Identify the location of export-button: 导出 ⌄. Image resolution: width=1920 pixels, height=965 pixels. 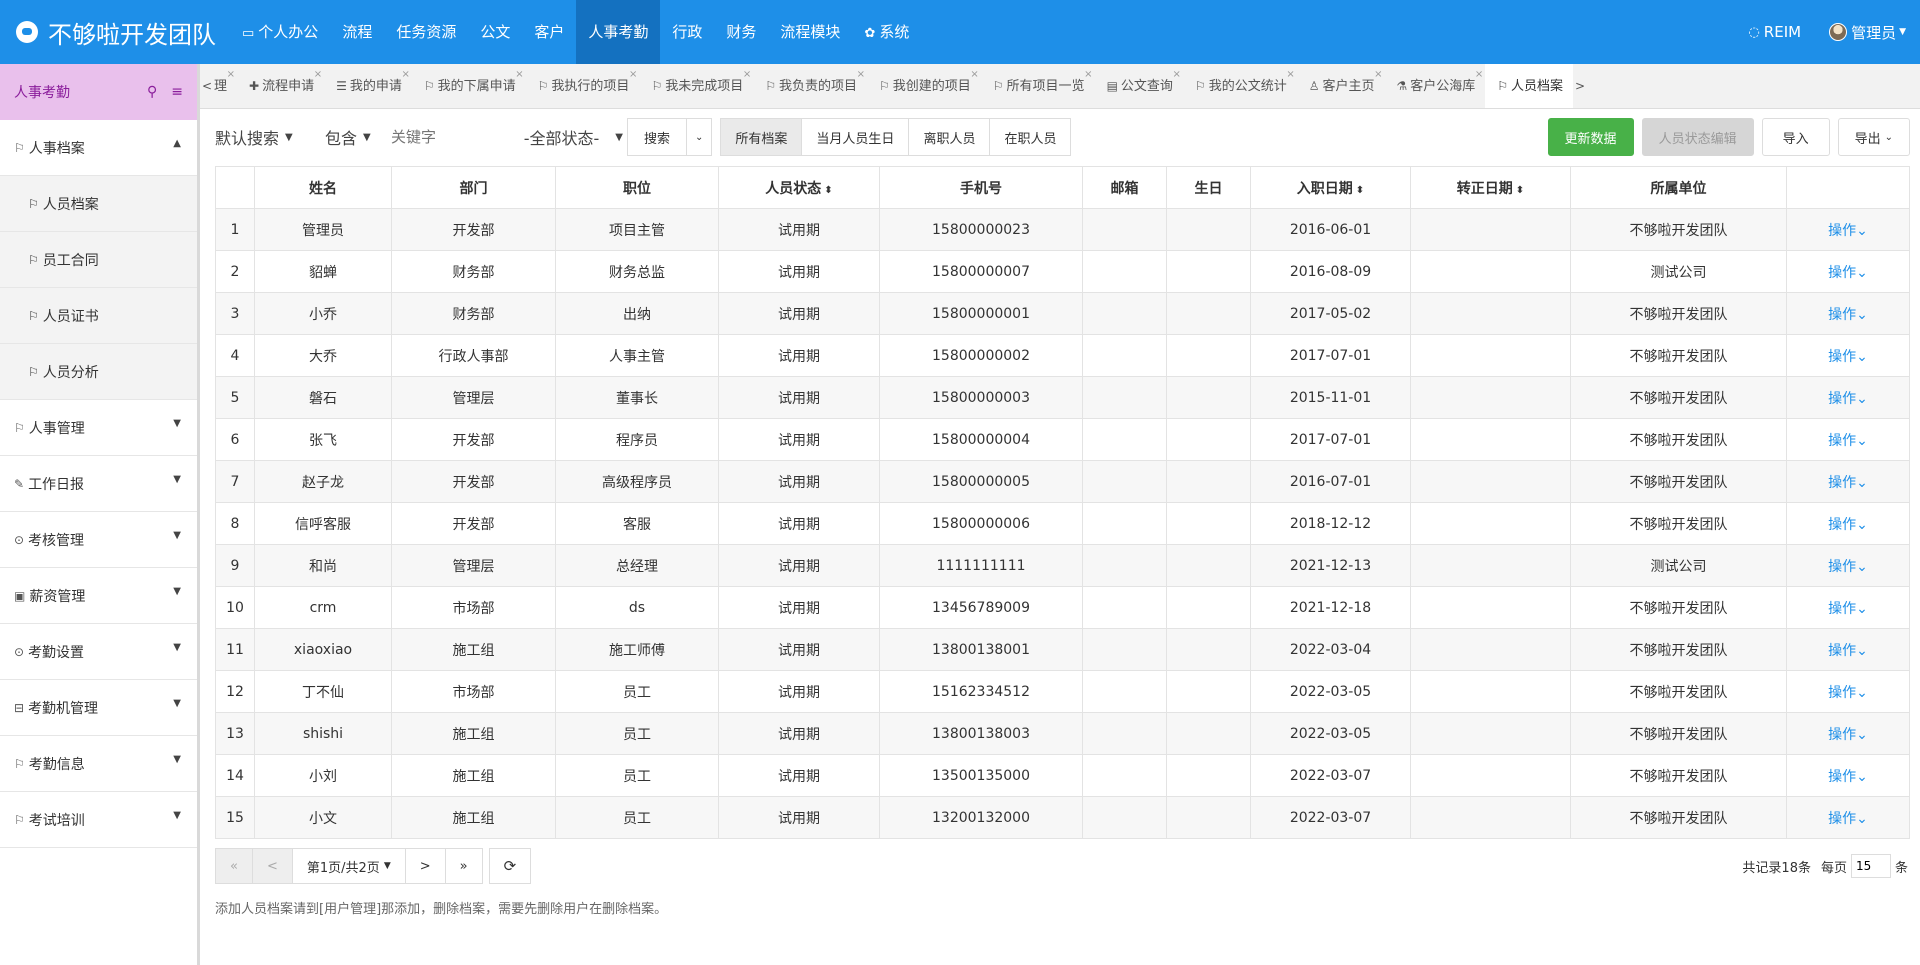
(1873, 137).